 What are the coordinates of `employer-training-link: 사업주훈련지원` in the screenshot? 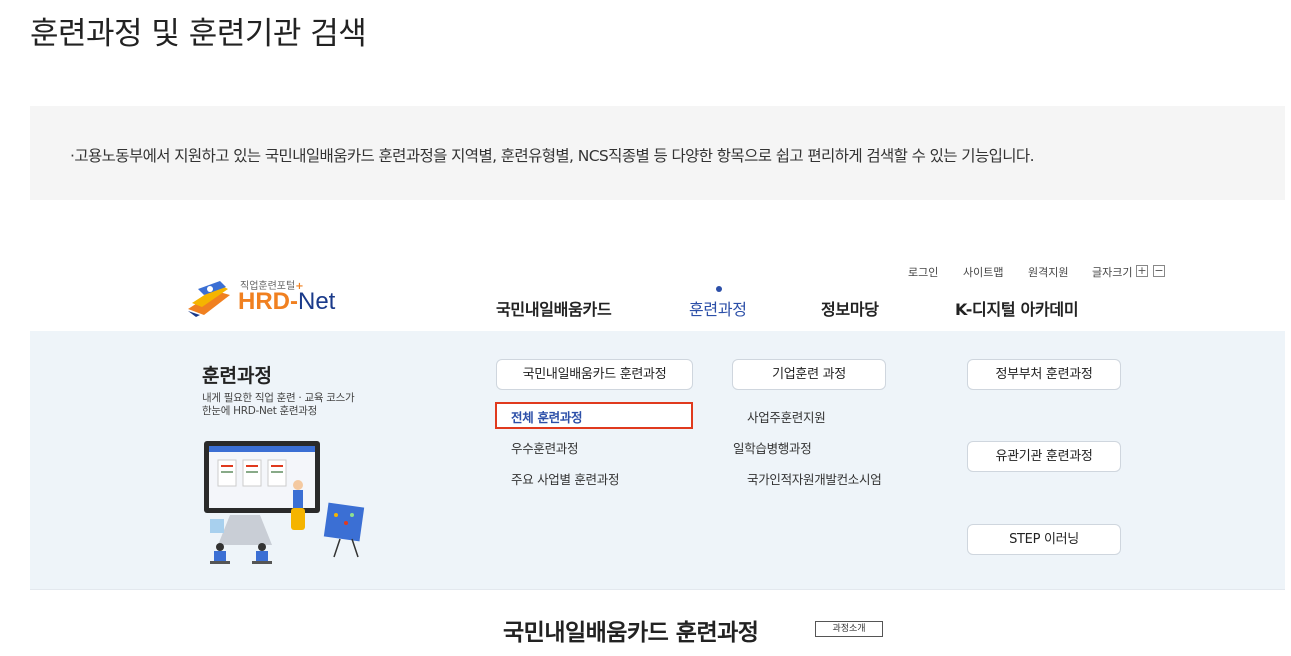 It's located at (786, 416).